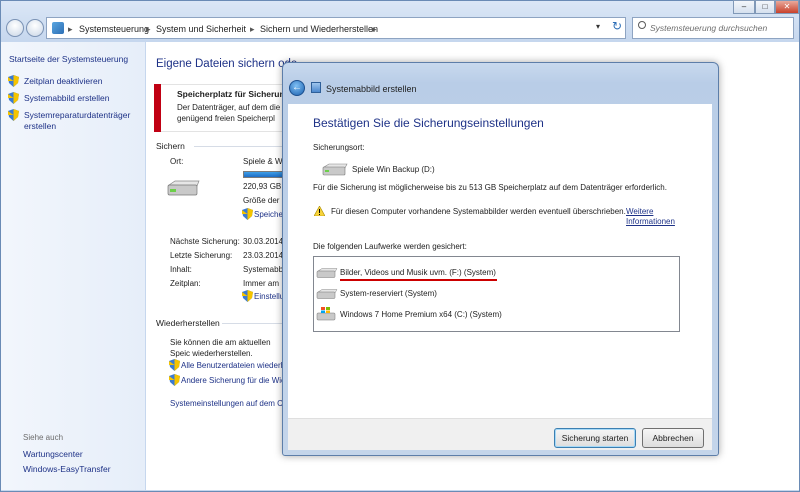 The height and width of the screenshot is (492, 800). Describe the element at coordinates (656, 217) in the screenshot. I see `more-info-link: Weitere Informationen` at that location.